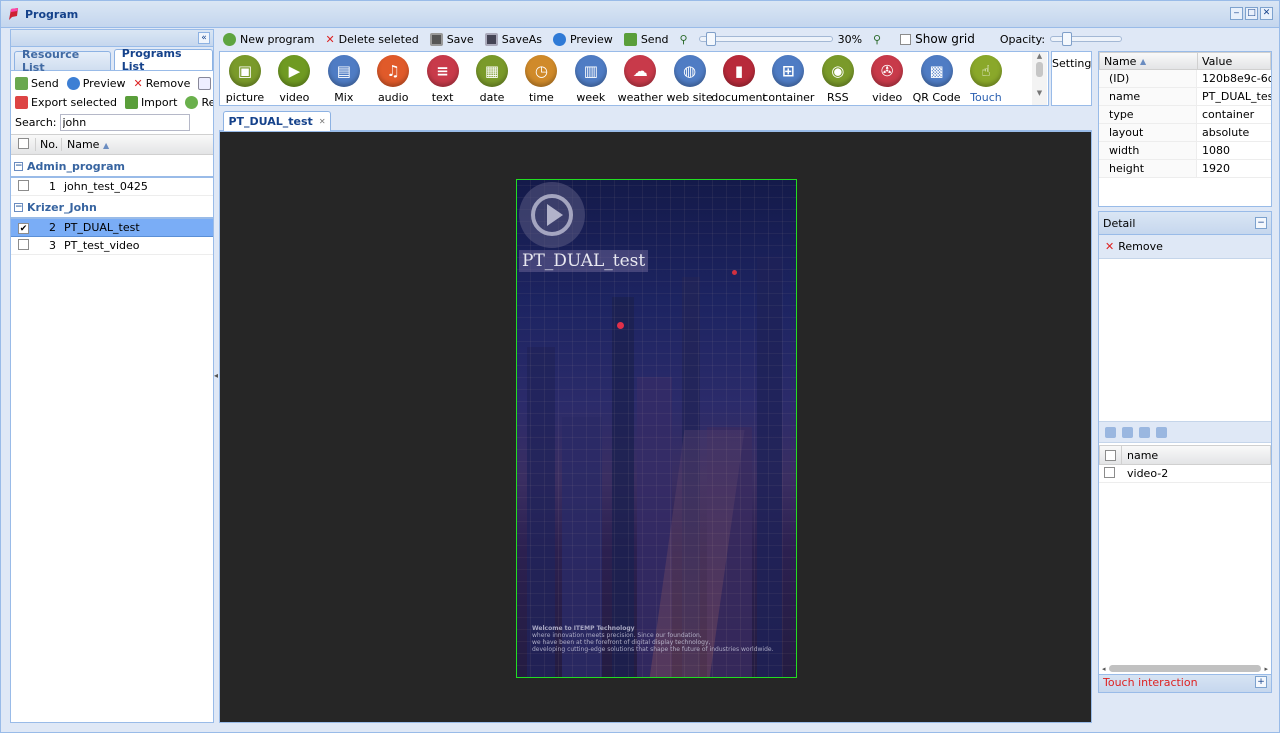  Describe the element at coordinates (268, 39) in the screenshot. I see `new-program-button: New program` at that location.